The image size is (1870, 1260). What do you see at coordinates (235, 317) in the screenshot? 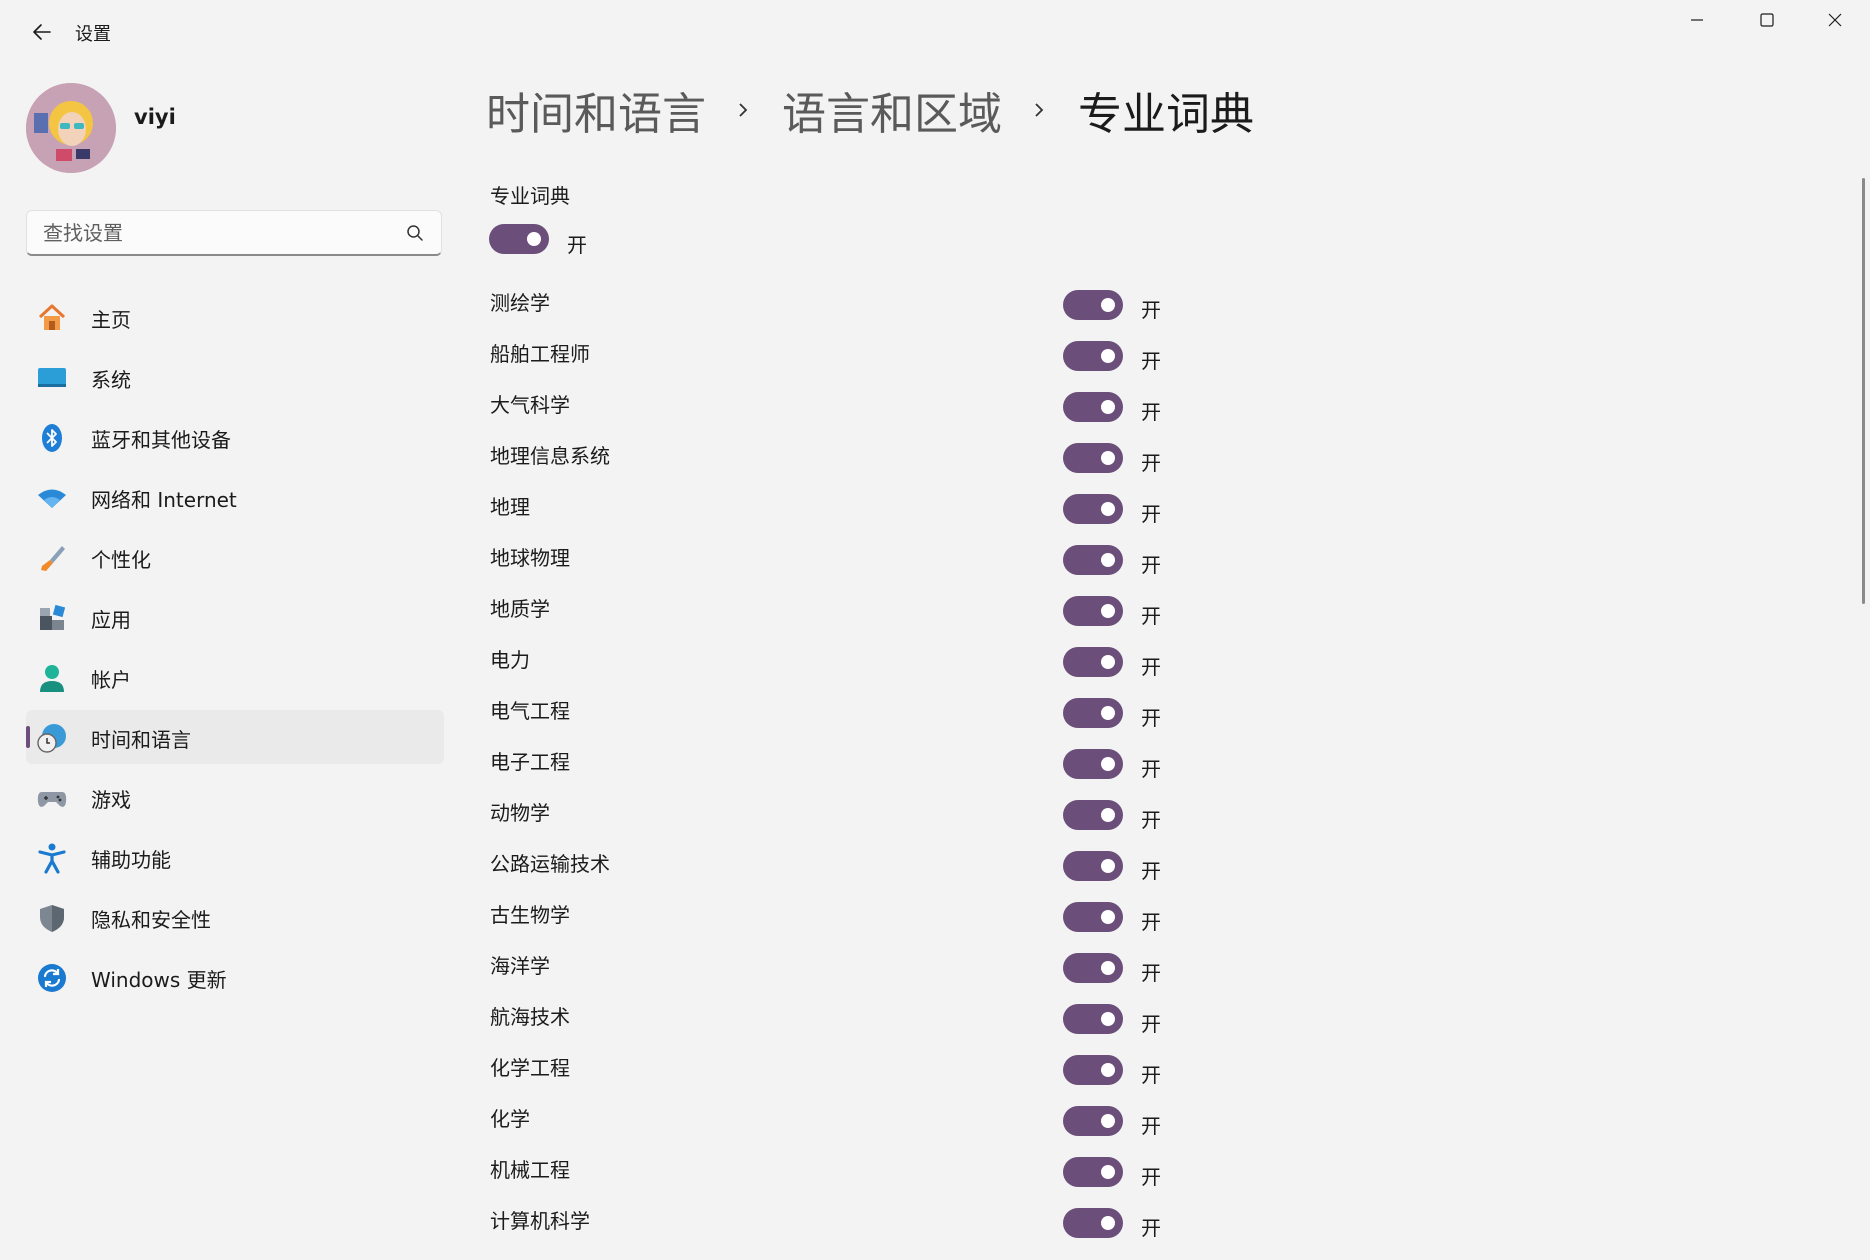
I see `sidebar-item-home: 主页` at bounding box center [235, 317].